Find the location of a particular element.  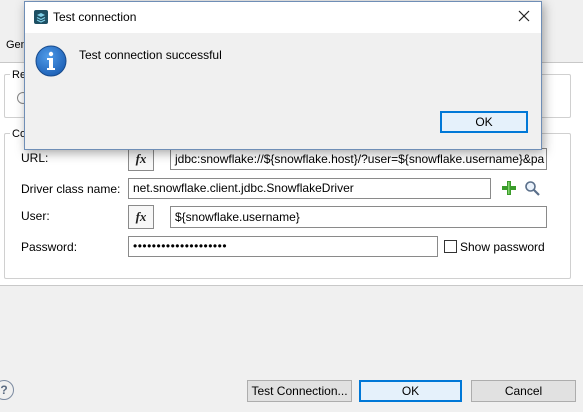

modal-ok-button: OK is located at coordinates (484, 122).